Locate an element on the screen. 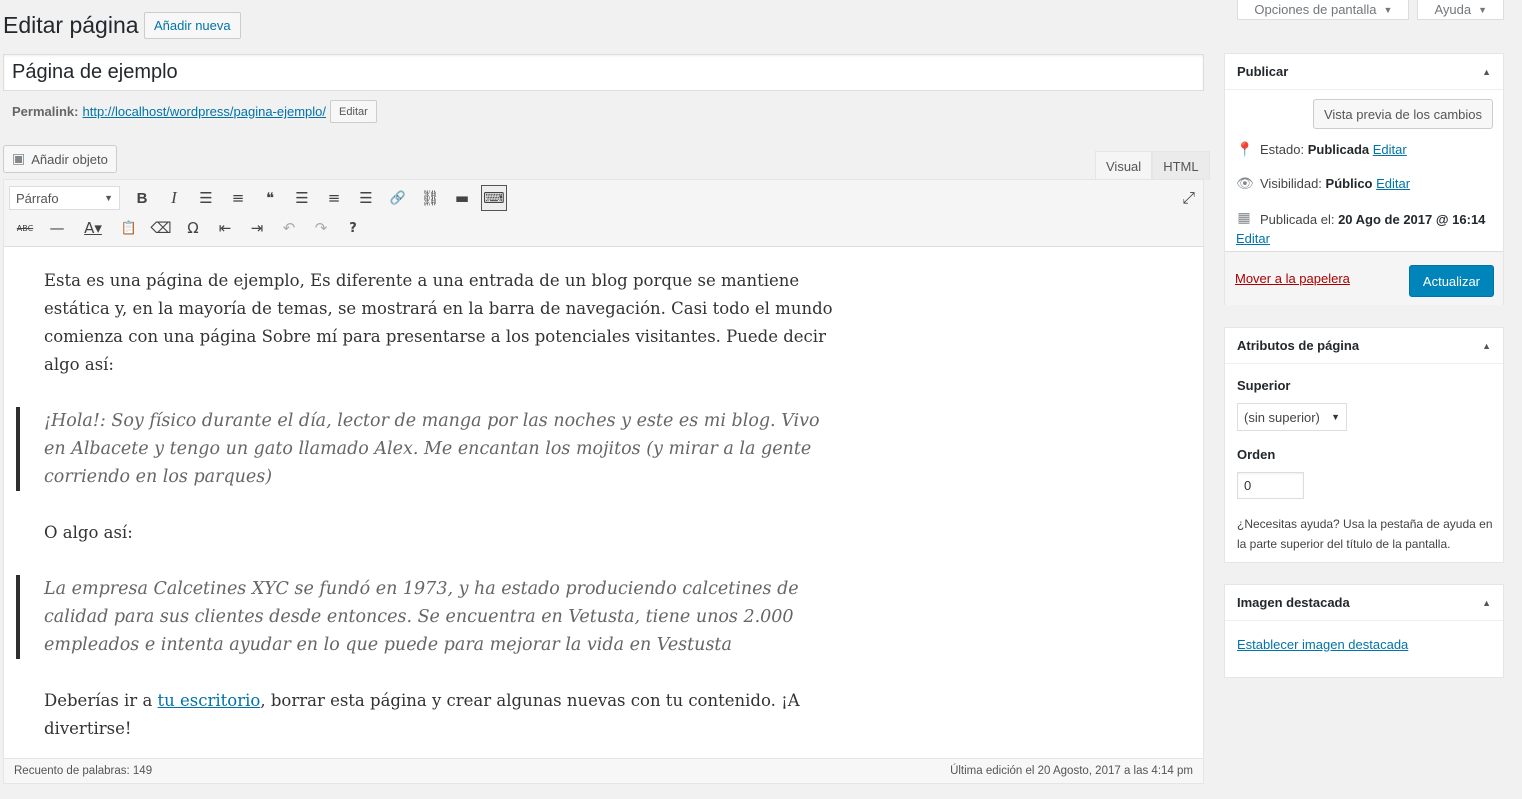 The width and height of the screenshot is (1522, 799). publish-box-header: Publicar ▲ is located at coordinates (1364, 72).